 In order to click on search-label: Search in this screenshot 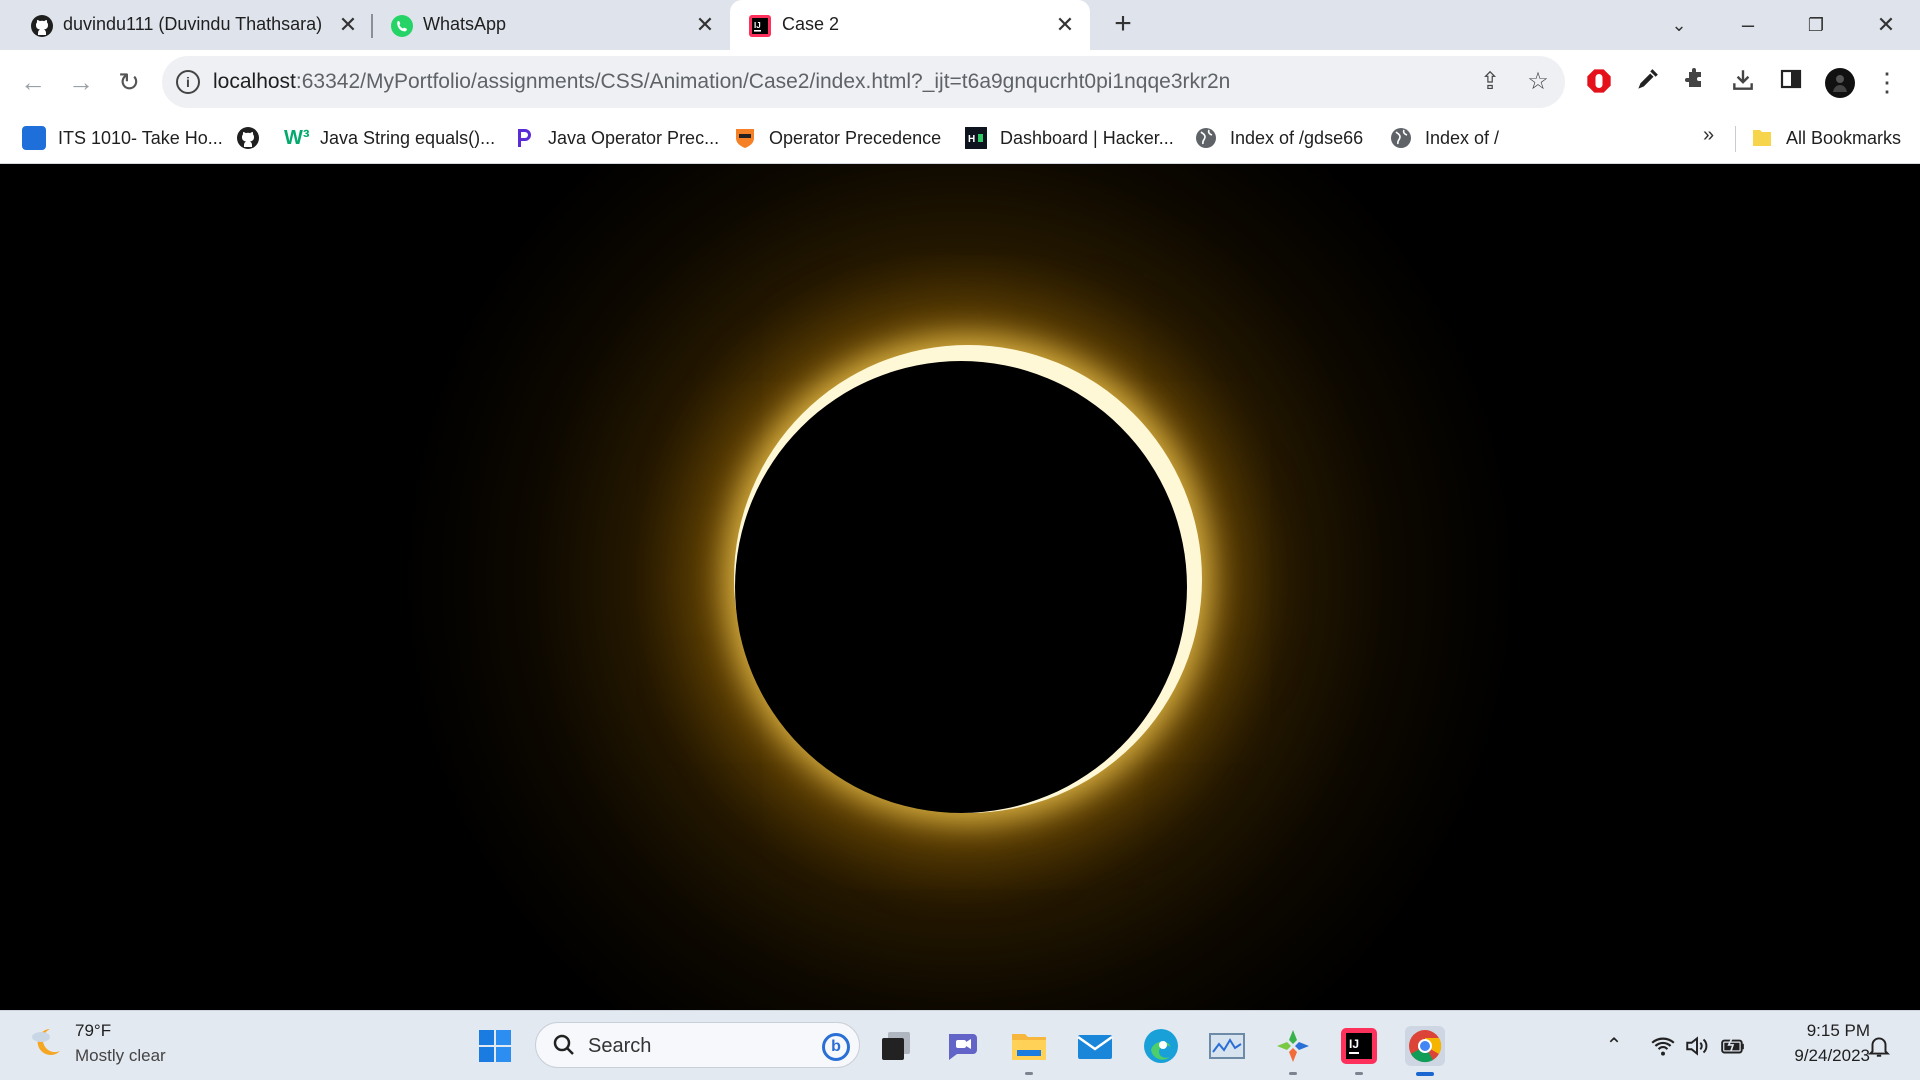, I will do `click(620, 1046)`.